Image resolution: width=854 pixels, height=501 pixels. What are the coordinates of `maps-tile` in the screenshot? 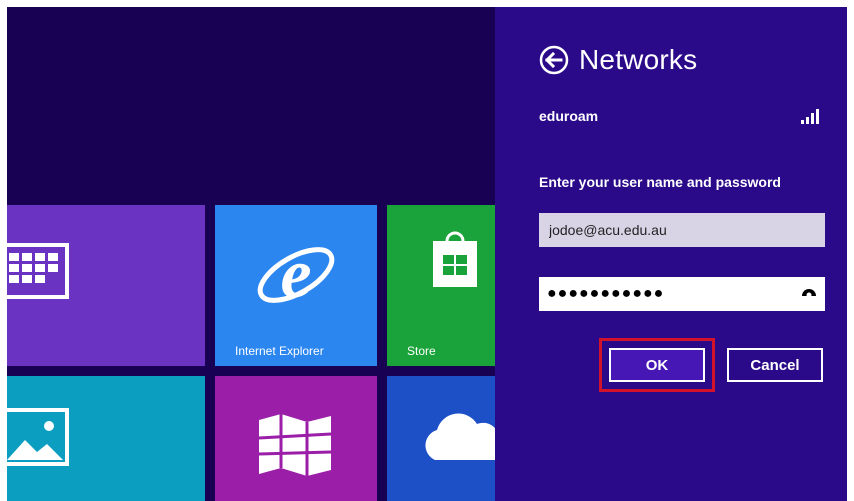 It's located at (296, 438).